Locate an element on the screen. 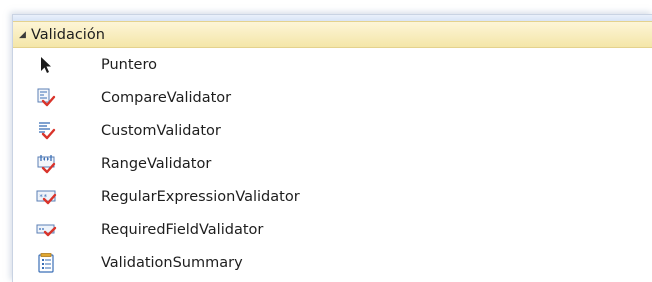 The image size is (652, 282). regex-validator-icon: ** is located at coordinates (46, 197).